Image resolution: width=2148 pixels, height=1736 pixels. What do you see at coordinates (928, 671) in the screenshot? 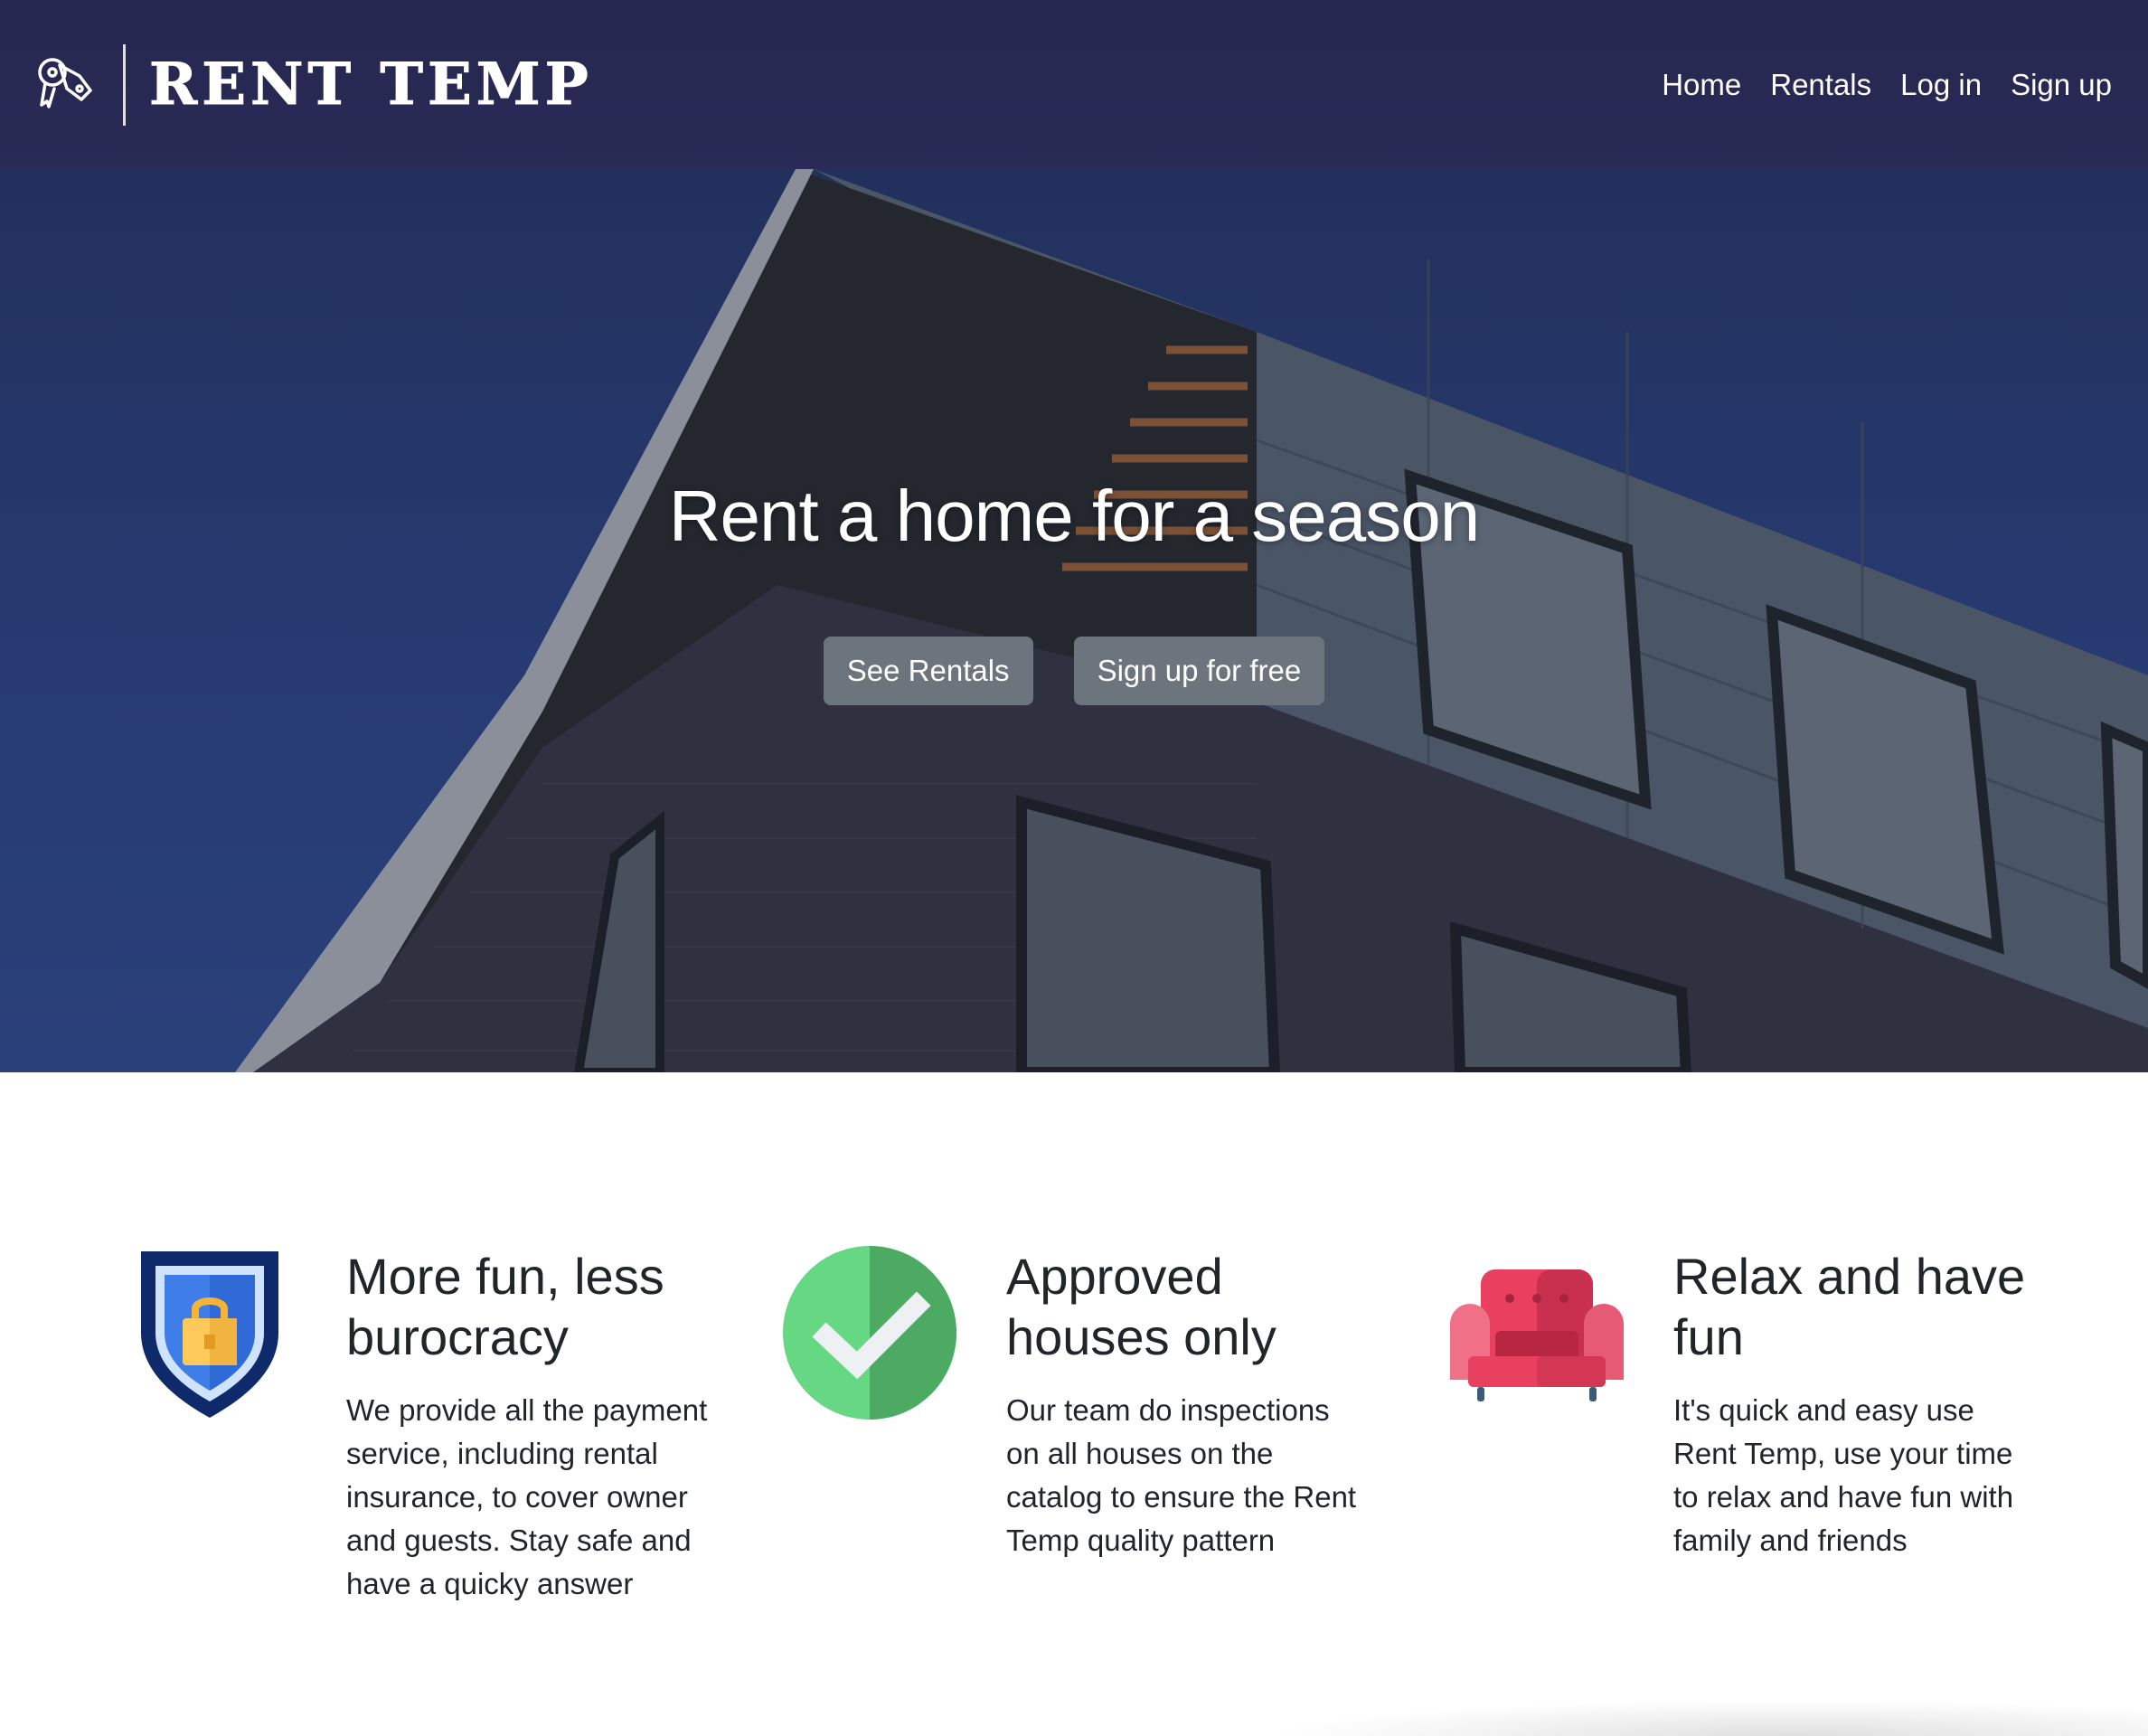
I see `see-rentals-button: See Rentals` at bounding box center [928, 671].